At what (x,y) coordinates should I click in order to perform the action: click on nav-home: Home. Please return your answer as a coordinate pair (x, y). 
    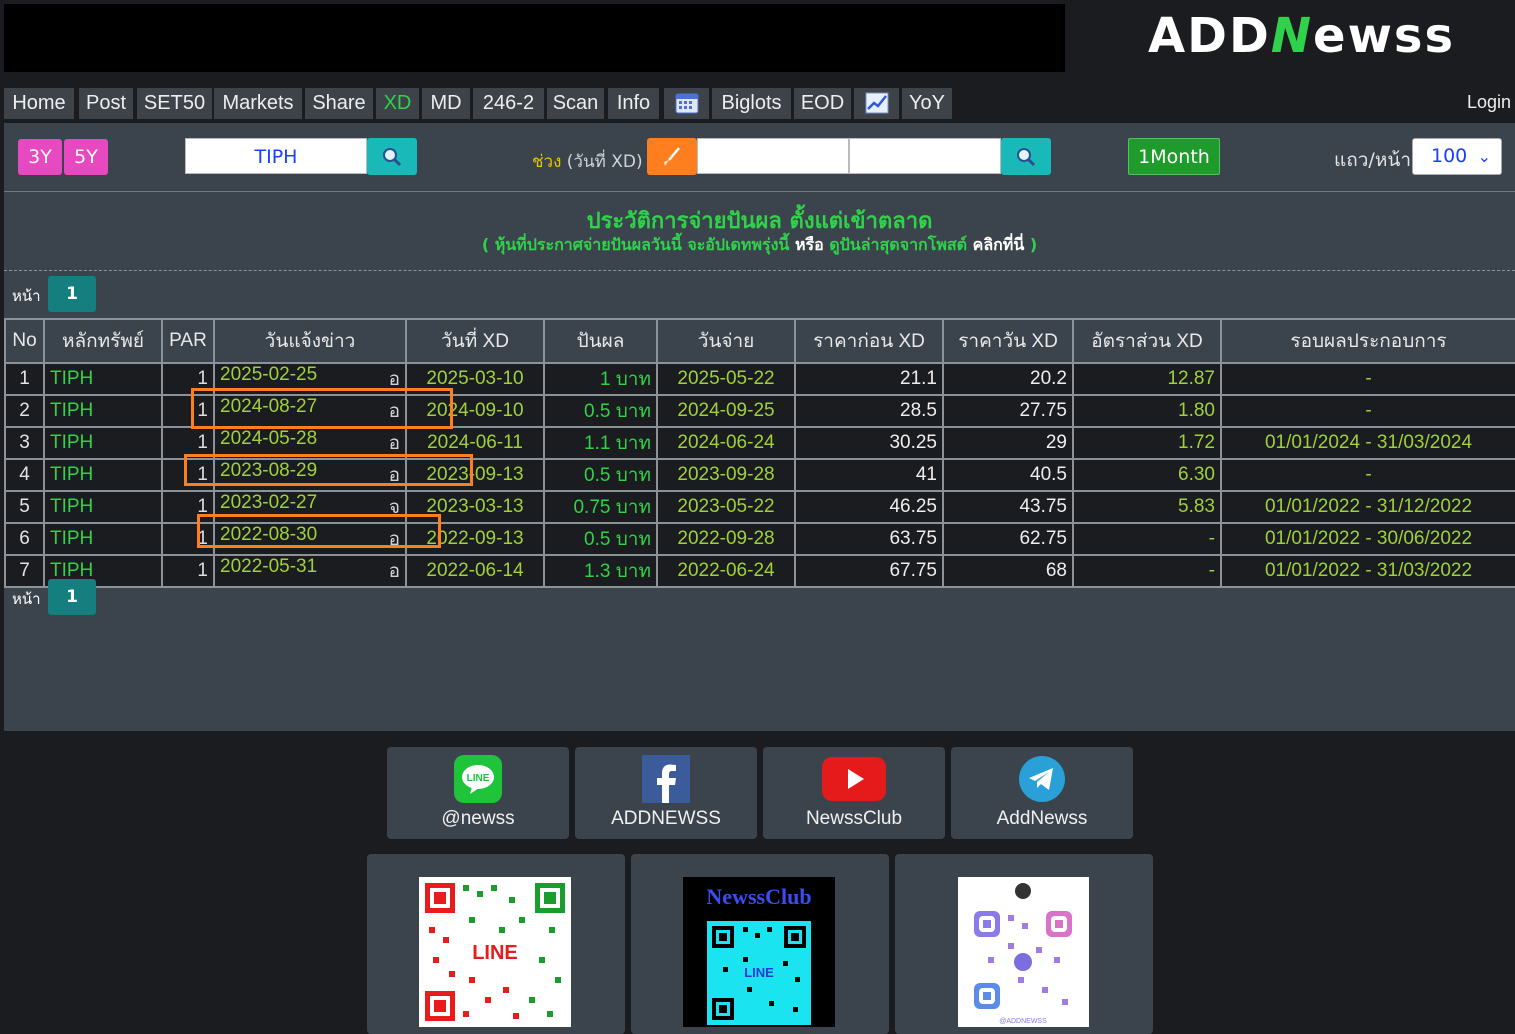
    Looking at the image, I should click on (39, 103).